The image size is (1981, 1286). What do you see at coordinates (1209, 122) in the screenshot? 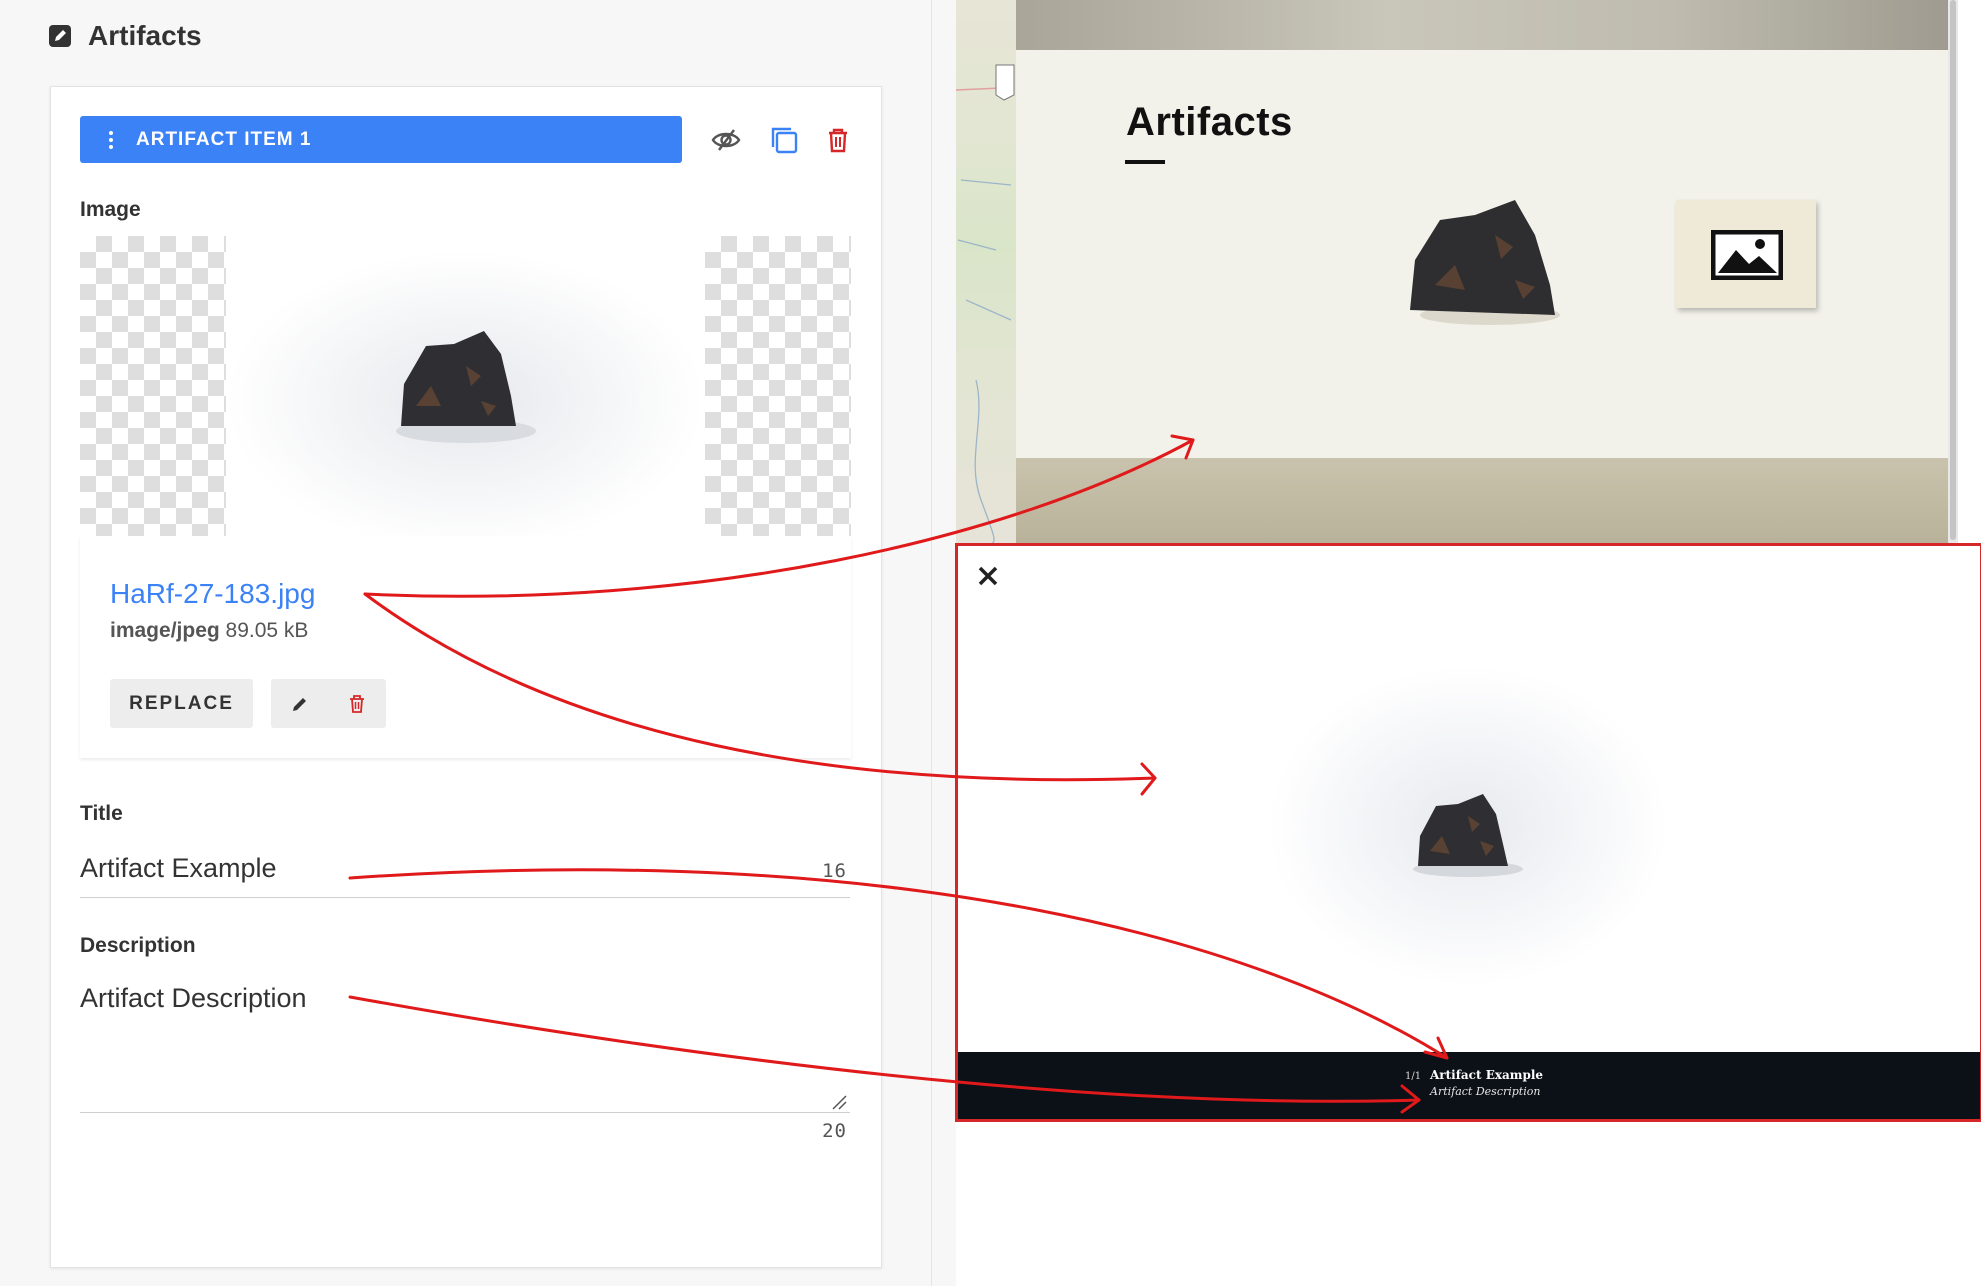
I see `preview-page-title: Artifacts` at bounding box center [1209, 122].